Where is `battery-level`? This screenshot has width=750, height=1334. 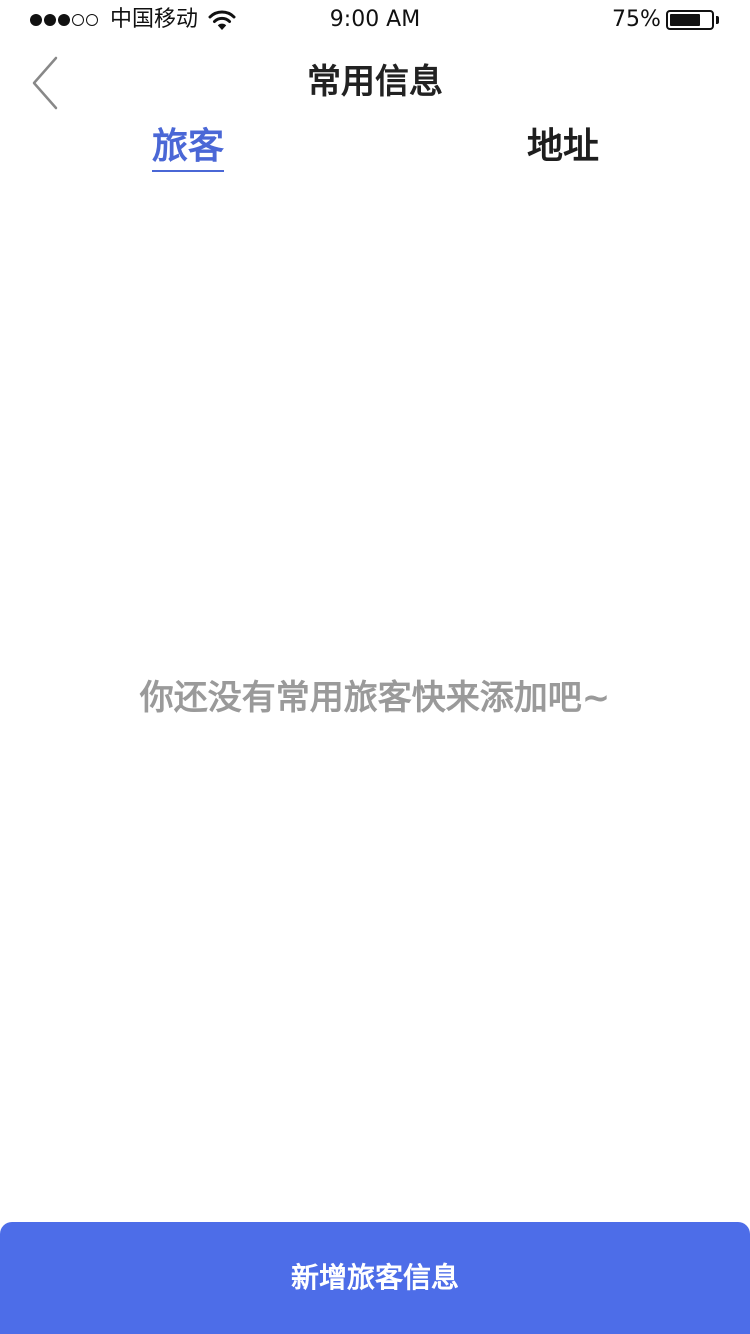 battery-level is located at coordinates (685, 20).